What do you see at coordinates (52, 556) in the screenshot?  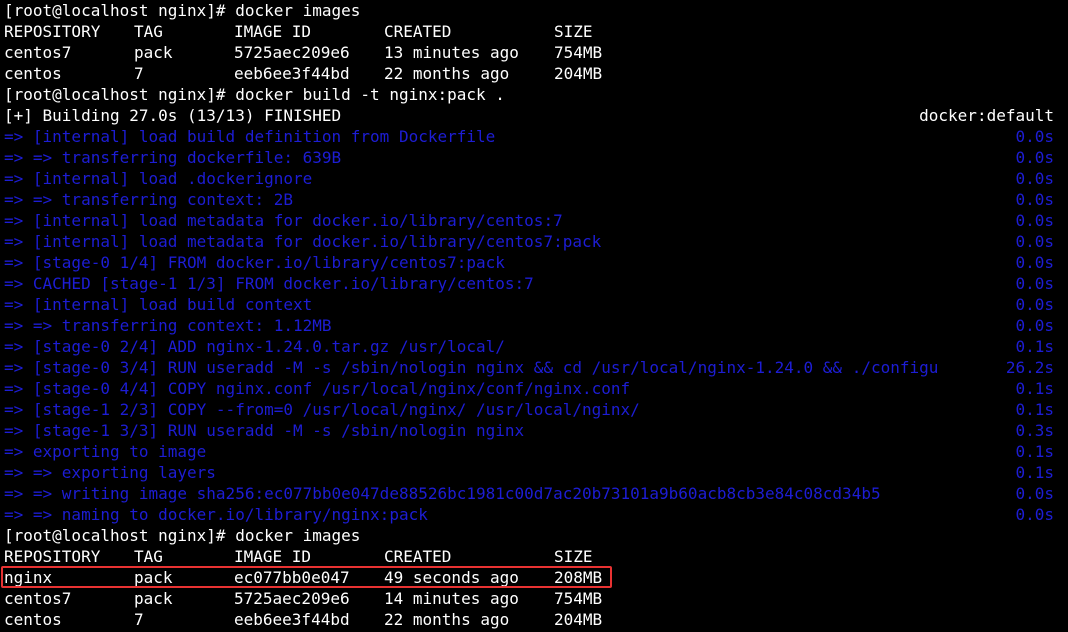 I see `header-repository: REPOSITORY` at bounding box center [52, 556].